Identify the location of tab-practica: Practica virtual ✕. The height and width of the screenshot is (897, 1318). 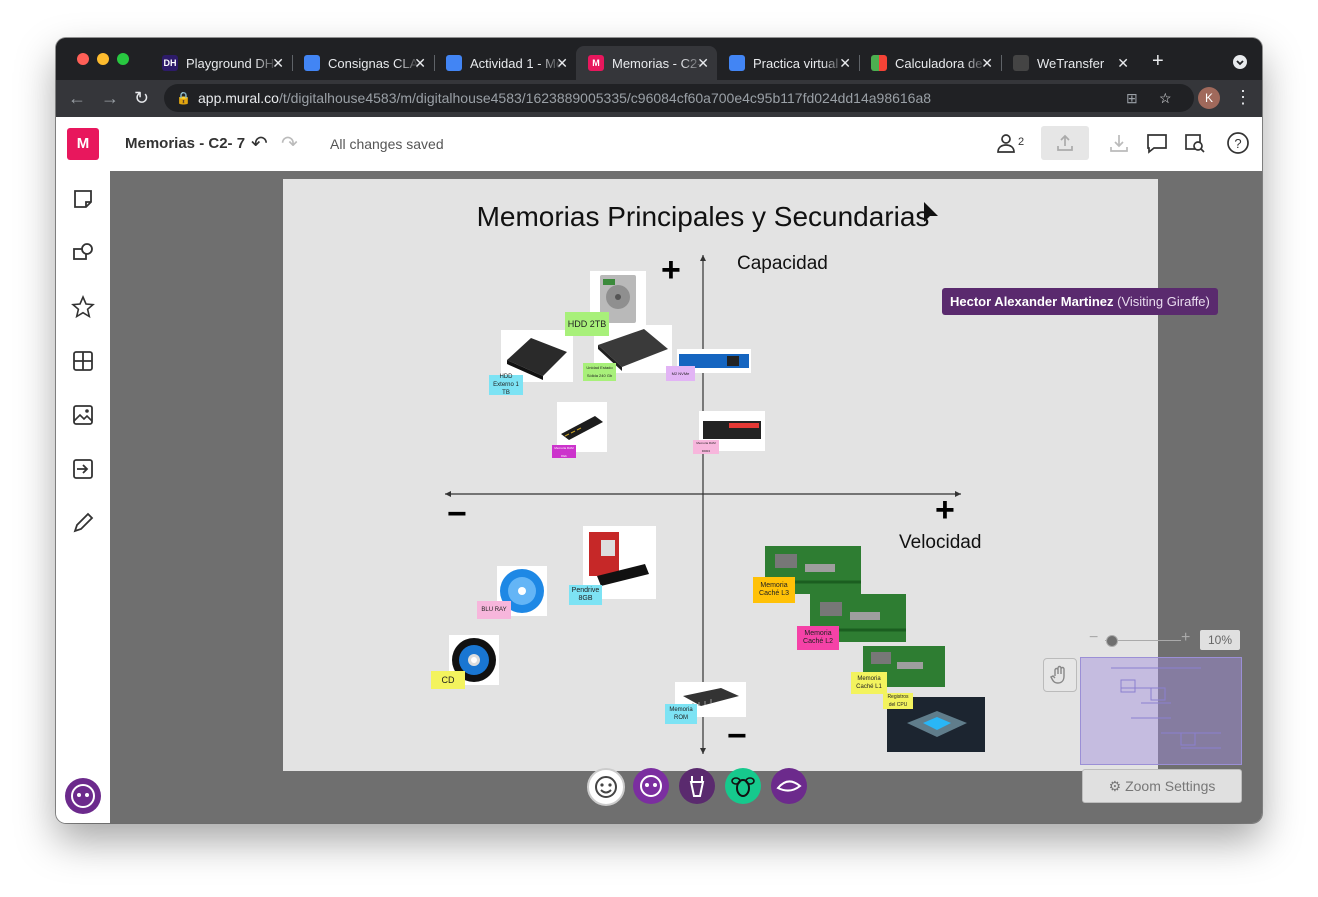
(788, 63).